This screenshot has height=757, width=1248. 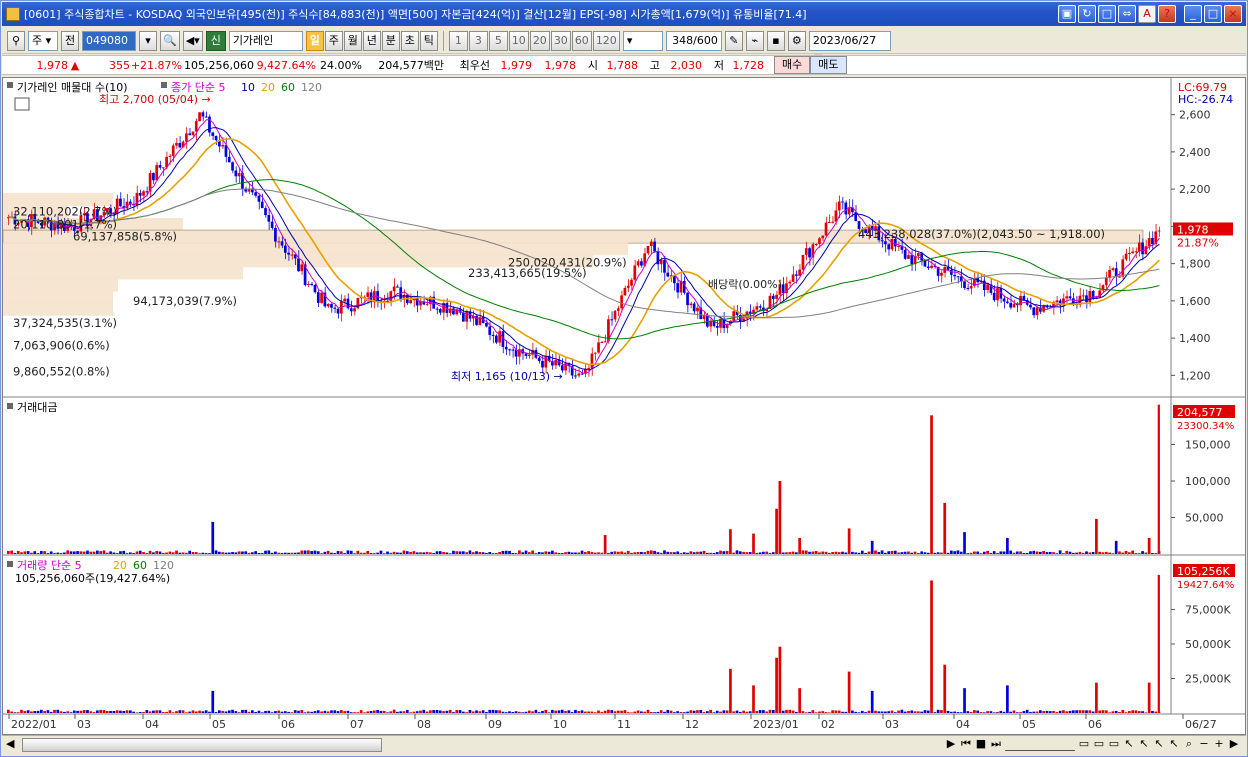 What do you see at coordinates (65, 211) in the screenshot?
I see `volume-profile-label: 32,110,202(2.7%)` at bounding box center [65, 211].